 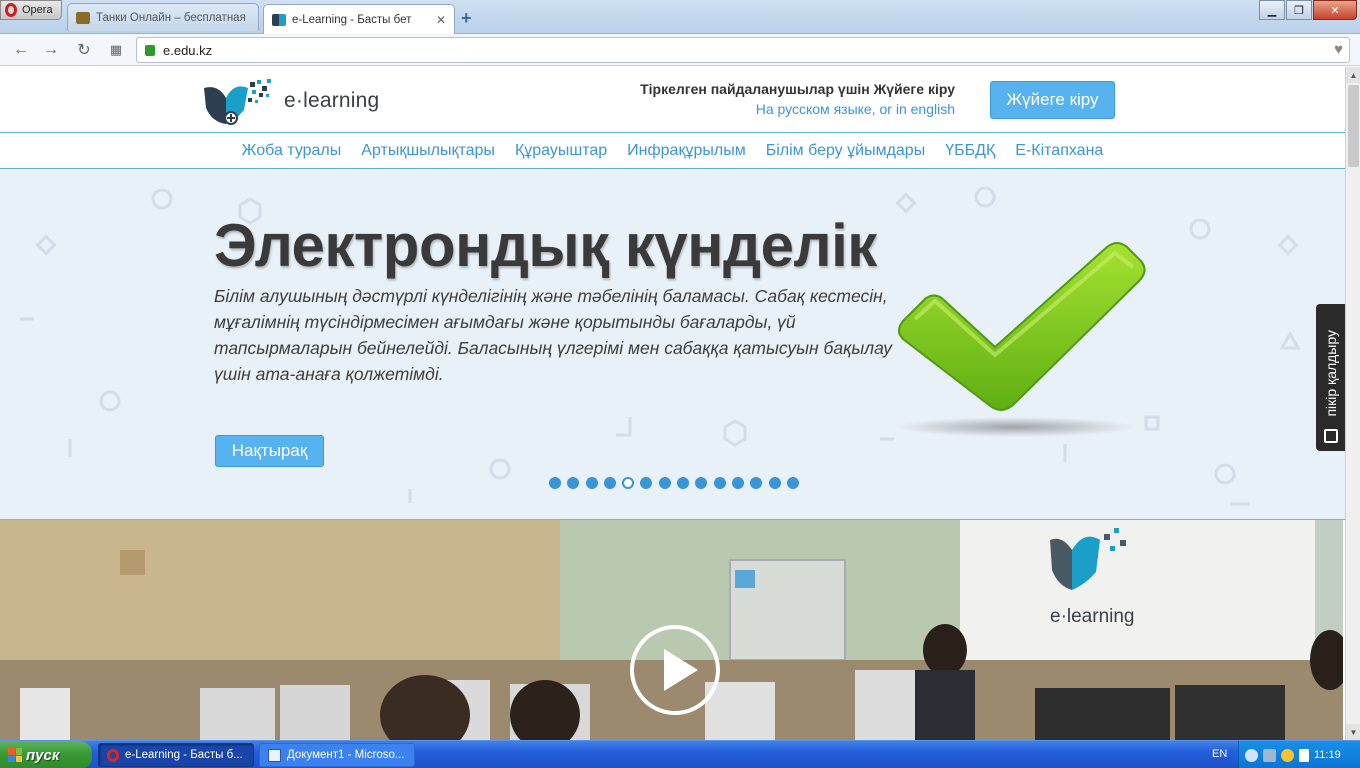 What do you see at coordinates (1020, 339) in the screenshot?
I see `checkmark-icon` at bounding box center [1020, 339].